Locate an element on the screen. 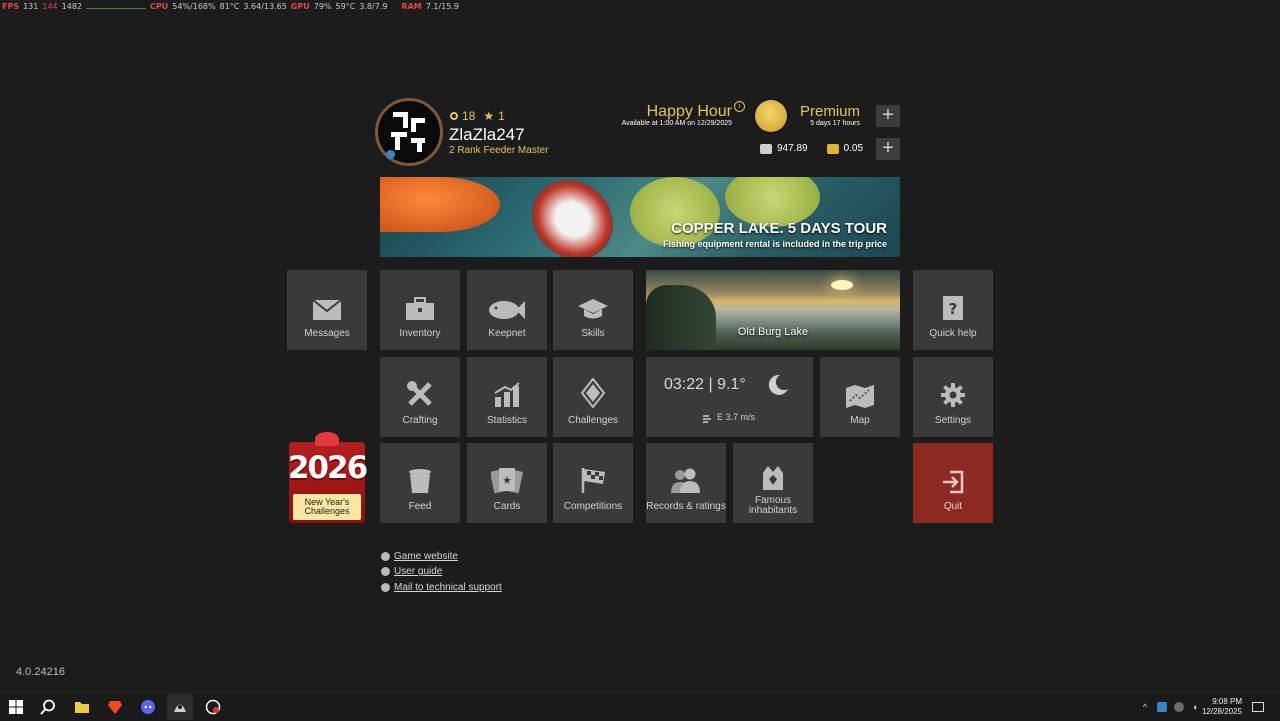 This screenshot has width=1280, height=721. user-guide-link: User guide is located at coordinates (411, 571).